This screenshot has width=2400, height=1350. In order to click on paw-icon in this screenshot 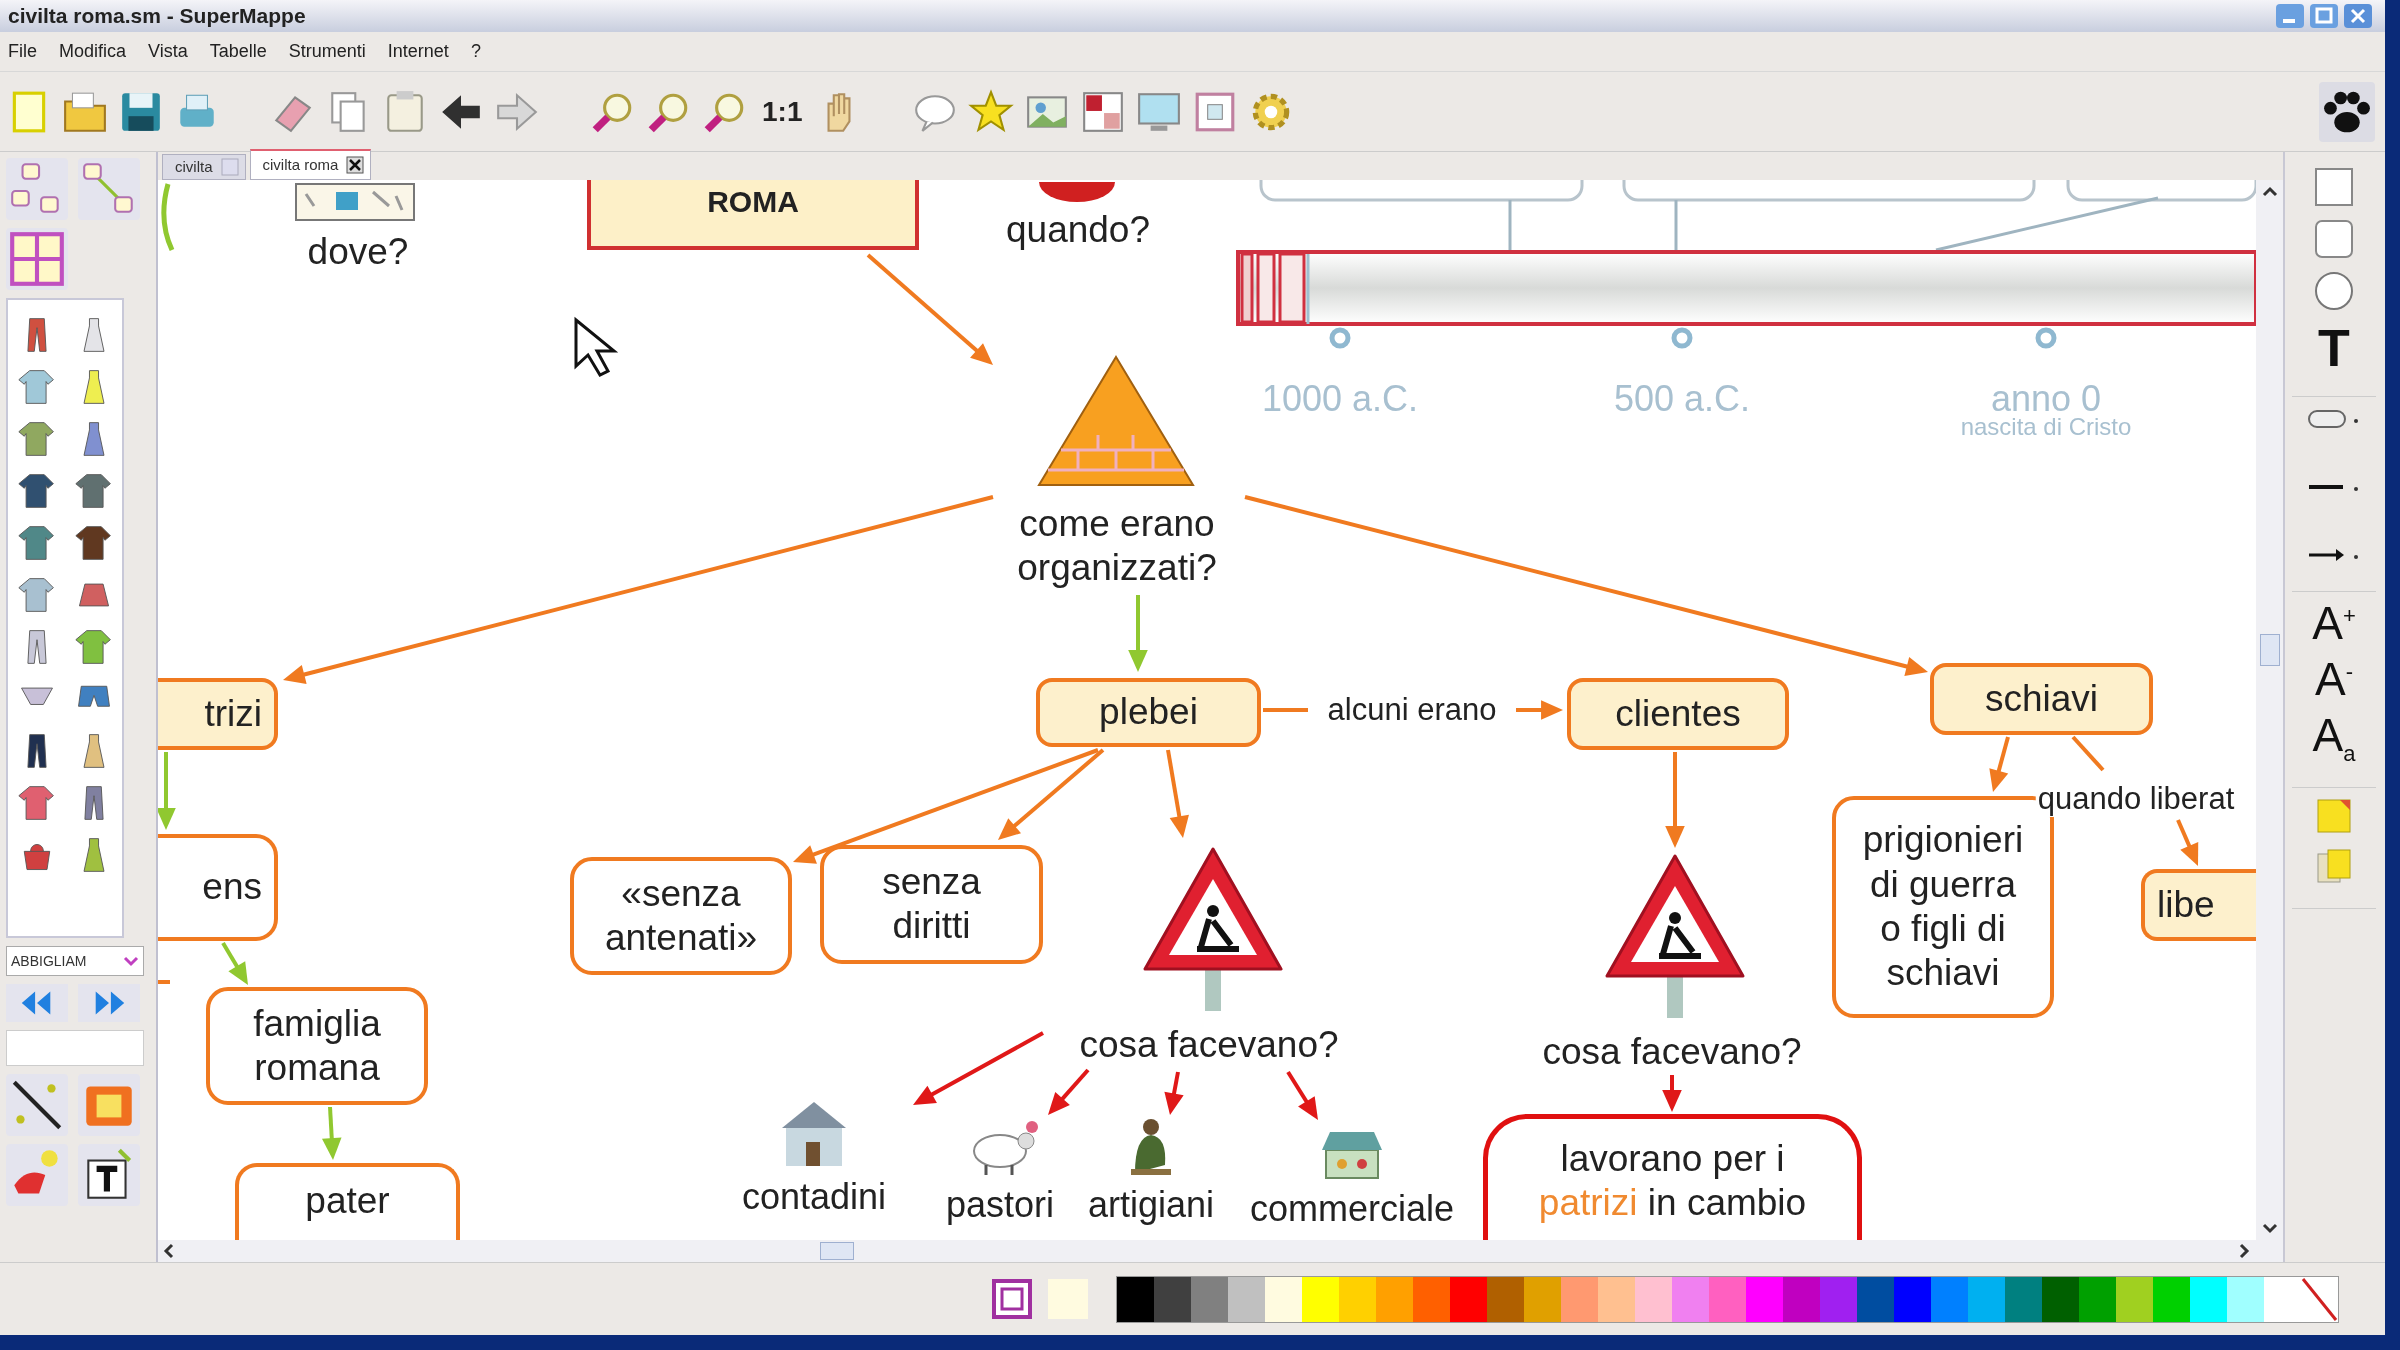, I will do `click(2347, 111)`.